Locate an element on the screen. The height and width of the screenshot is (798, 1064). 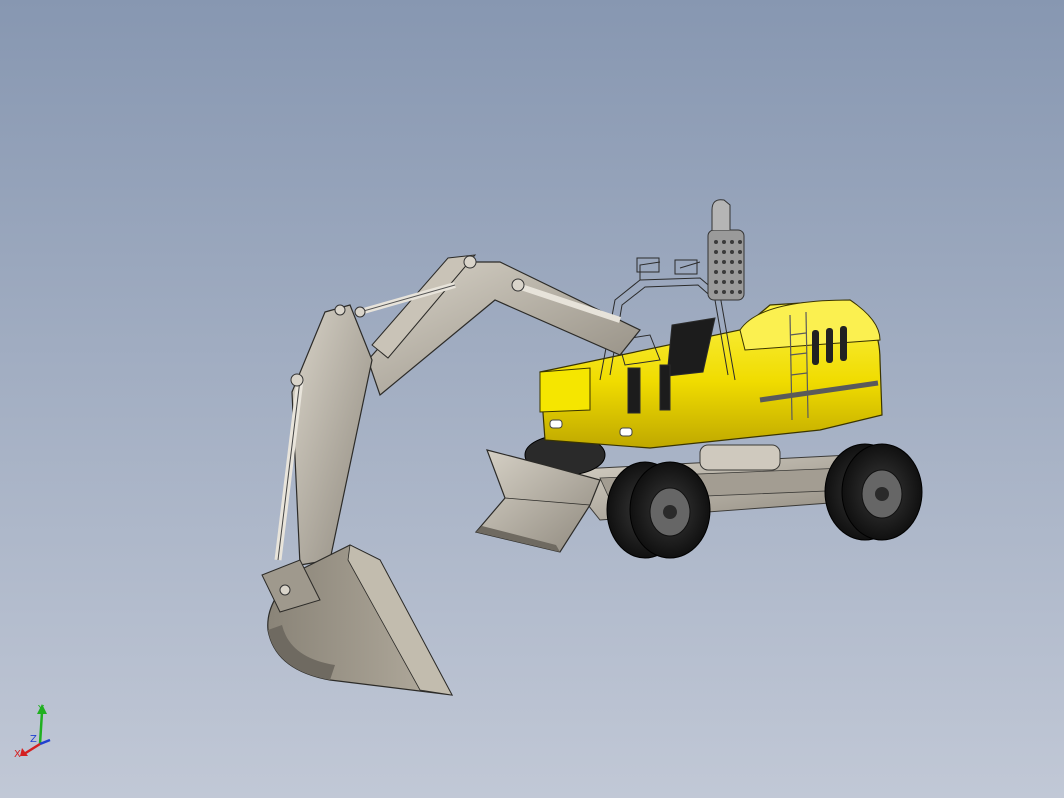
y-axis-line is located at coordinates (41, 728).